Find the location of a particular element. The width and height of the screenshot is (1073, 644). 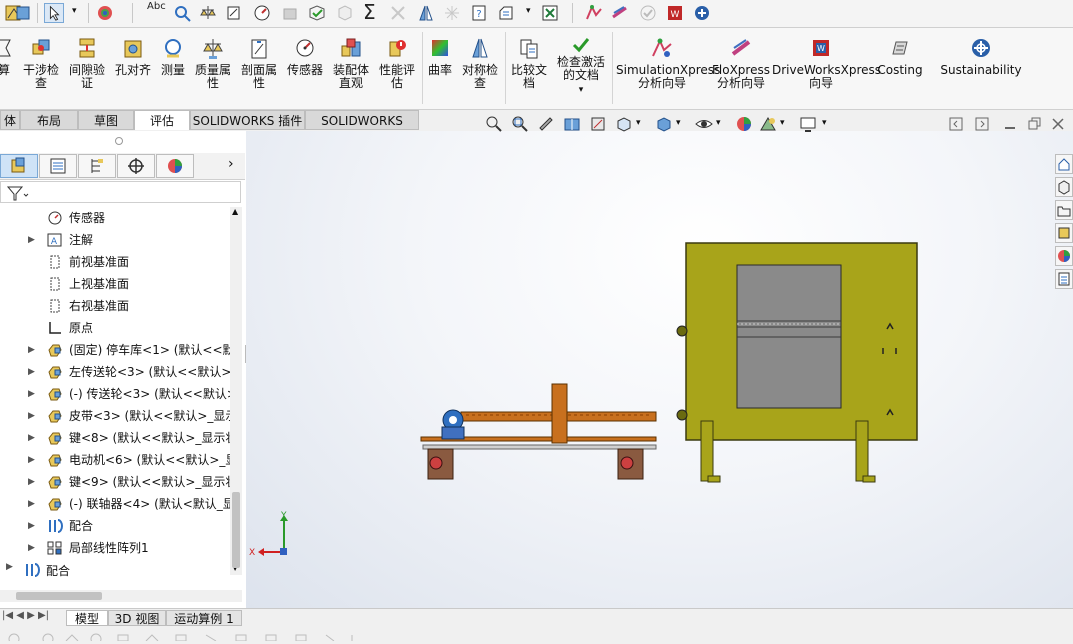

tree-row: 原点 is located at coordinates (115, 328).